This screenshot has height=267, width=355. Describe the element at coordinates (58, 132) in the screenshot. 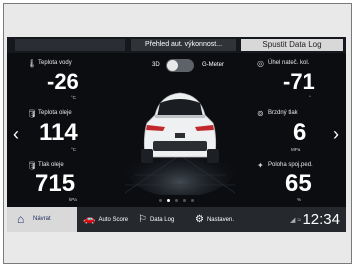

I see `gauge-value: 114` at that location.